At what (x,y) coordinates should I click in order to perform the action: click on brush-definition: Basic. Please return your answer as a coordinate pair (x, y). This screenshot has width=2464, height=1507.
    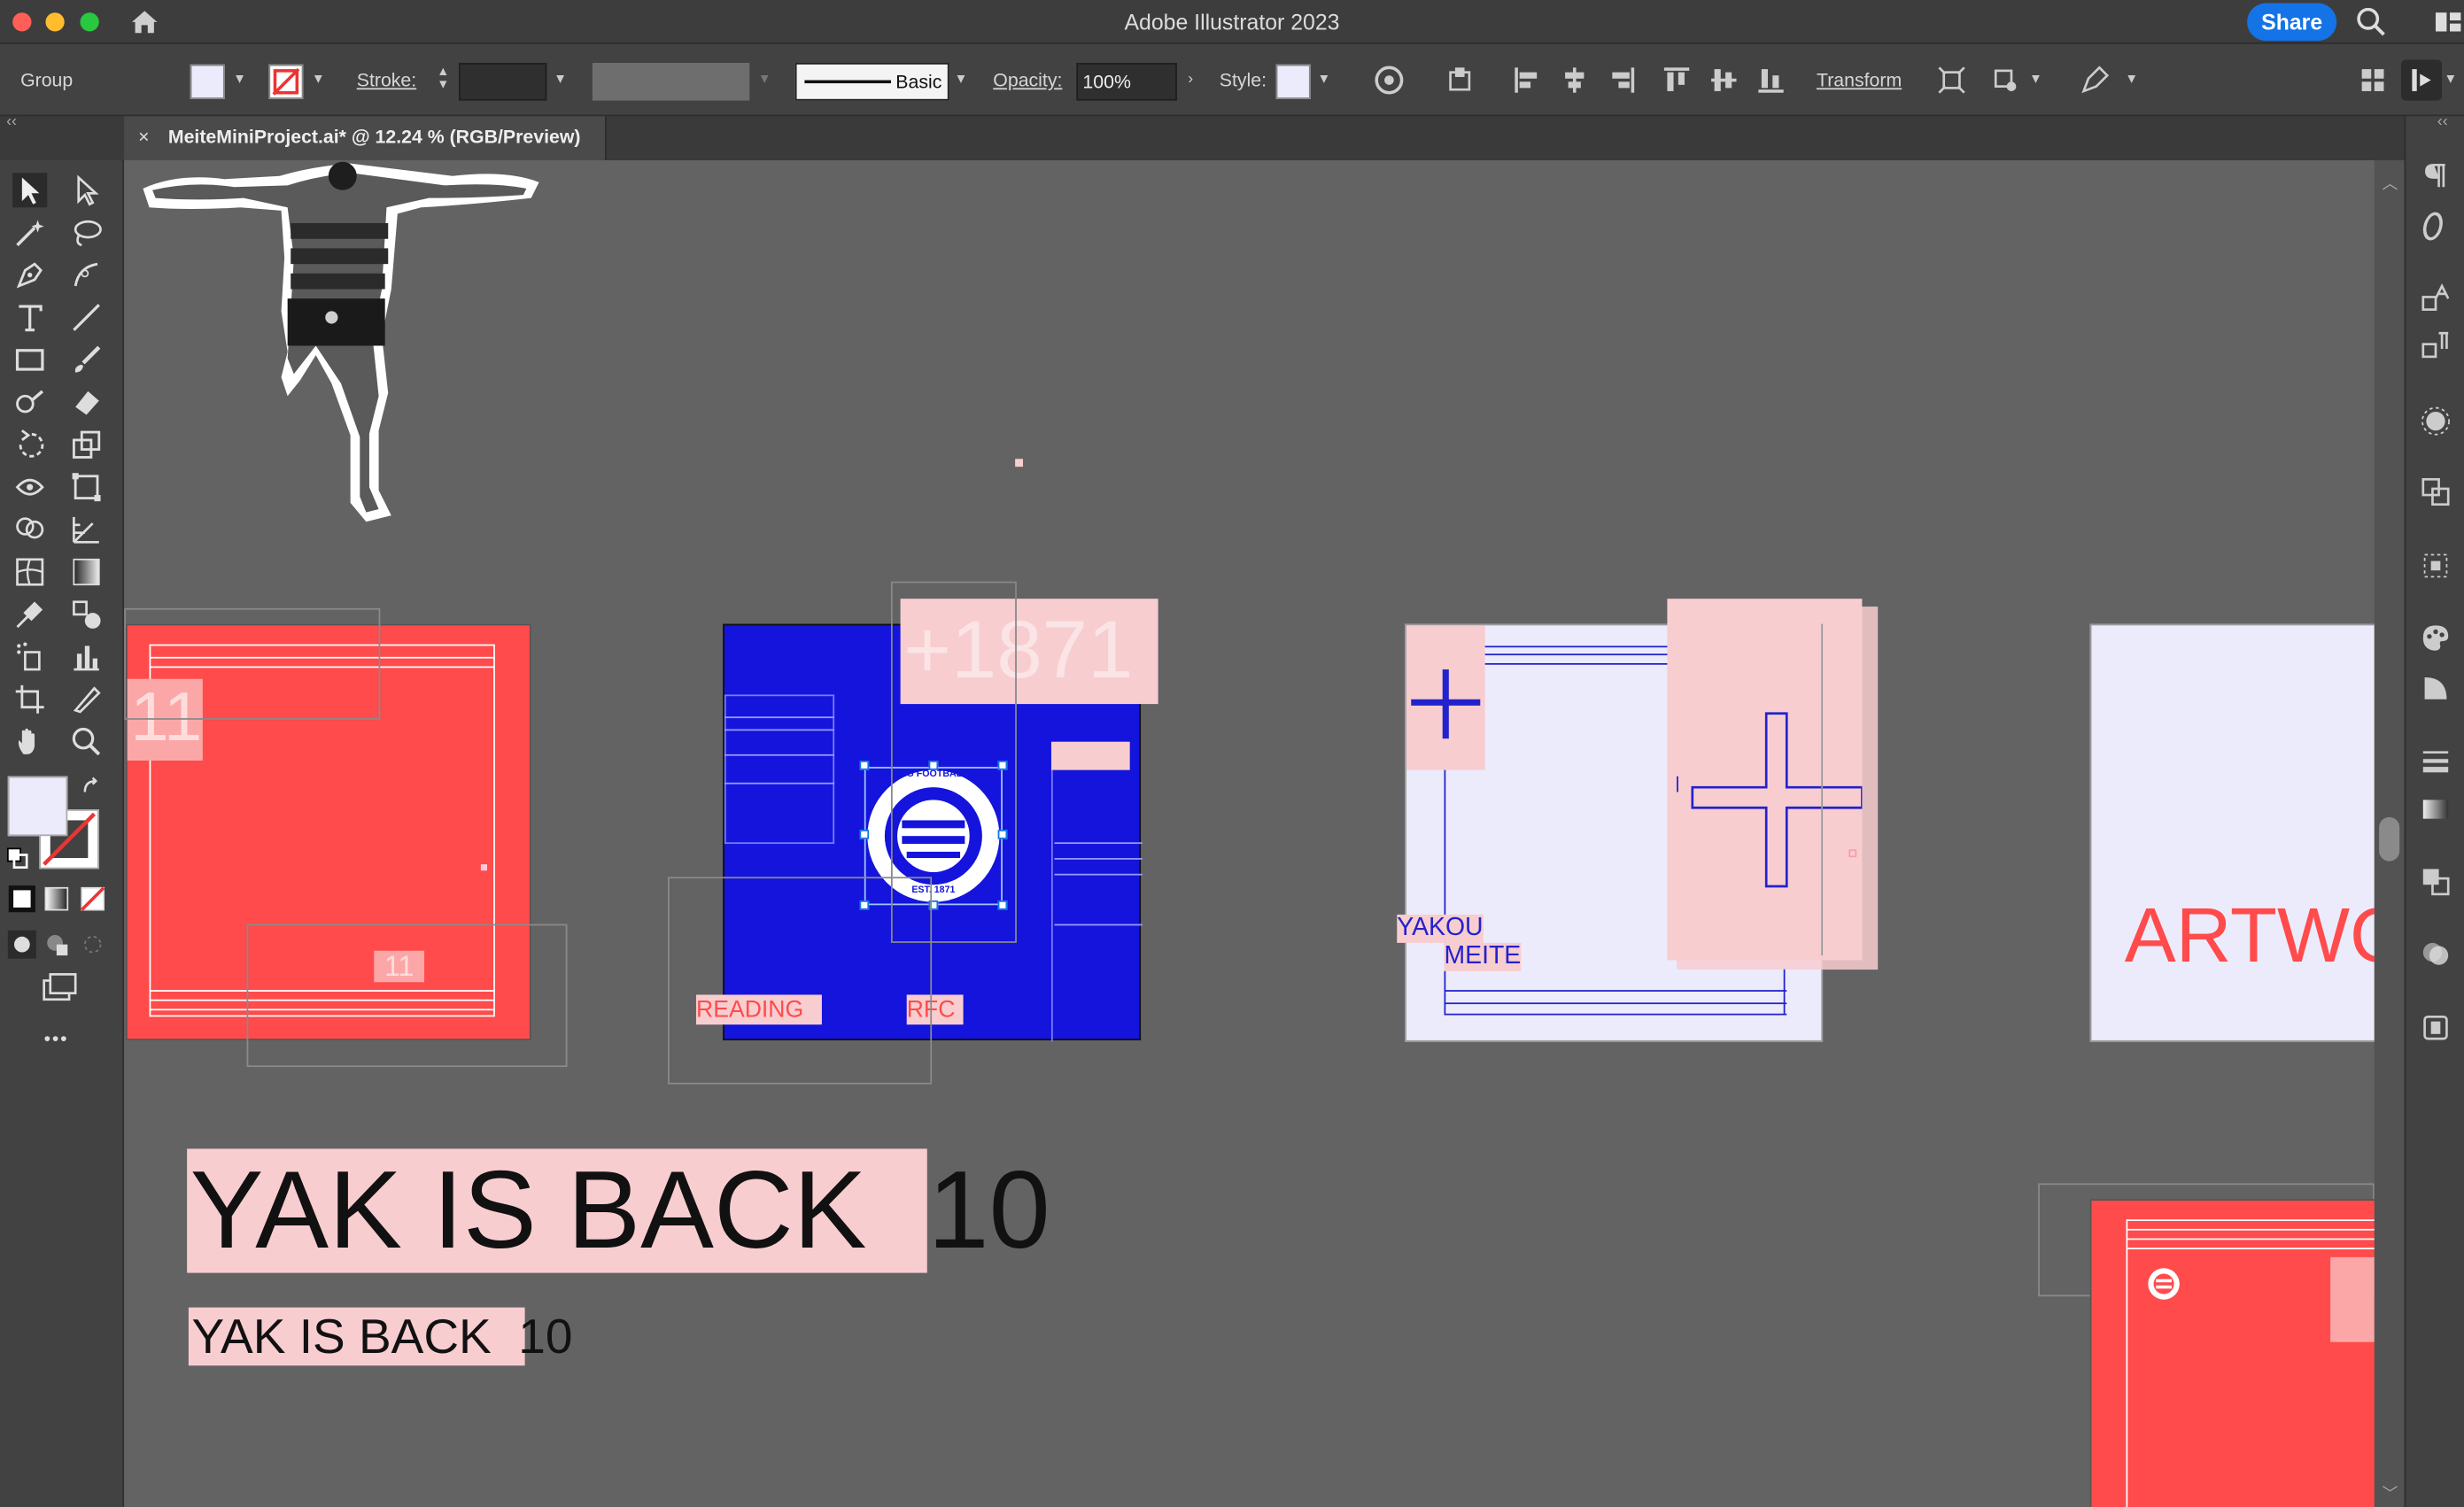
    Looking at the image, I should click on (871, 81).